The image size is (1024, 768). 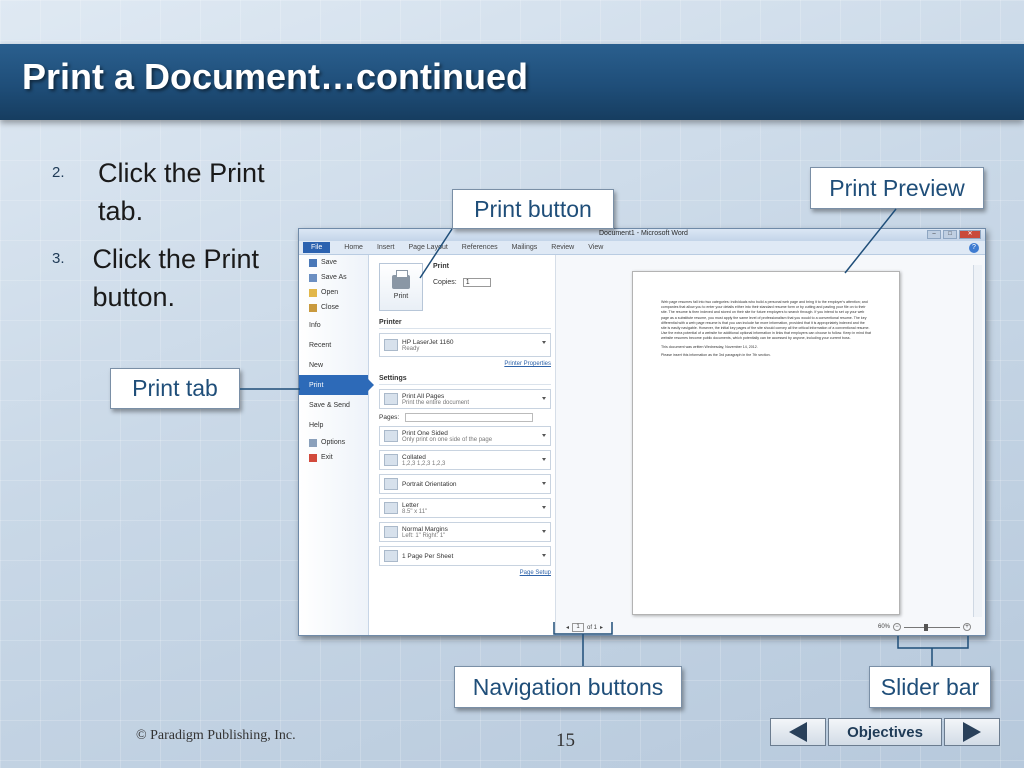 I want to click on nav-label: Save As, so click(x=334, y=277).